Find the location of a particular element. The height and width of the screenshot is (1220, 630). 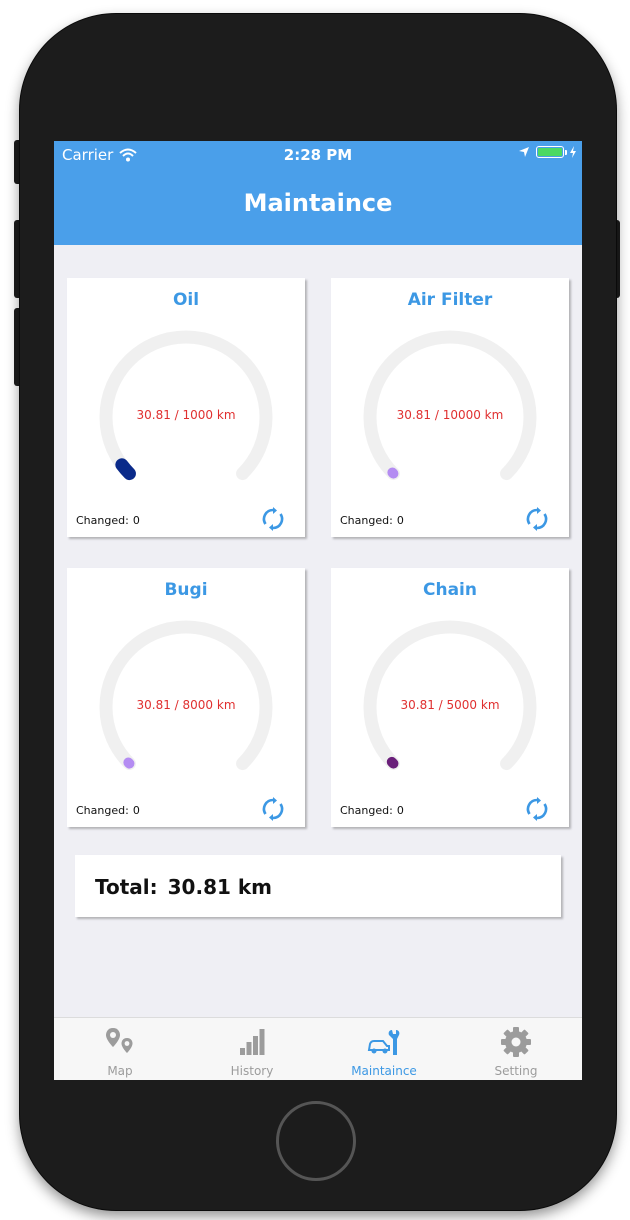

nav-header: Carrier 2:28 PM Maintaince is located at coordinates (318, 193).